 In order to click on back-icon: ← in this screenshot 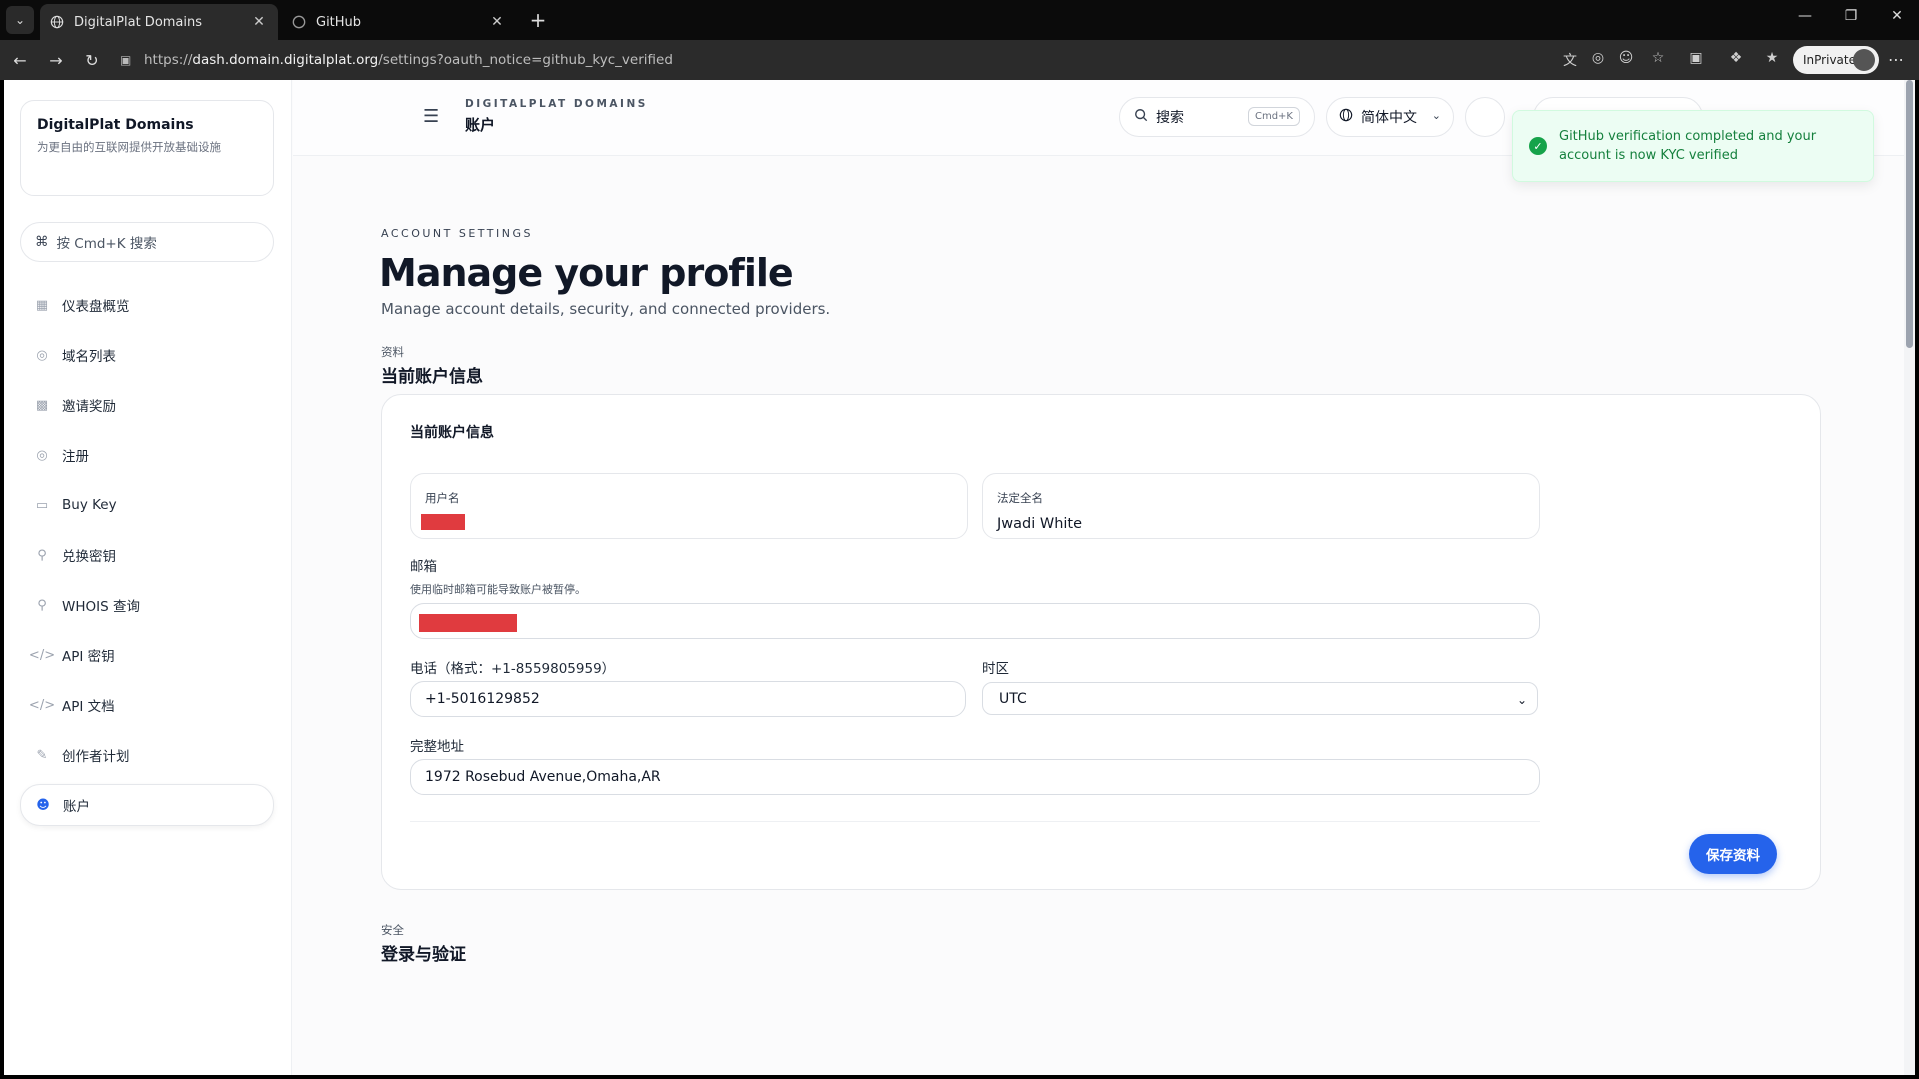, I will do `click(20, 60)`.